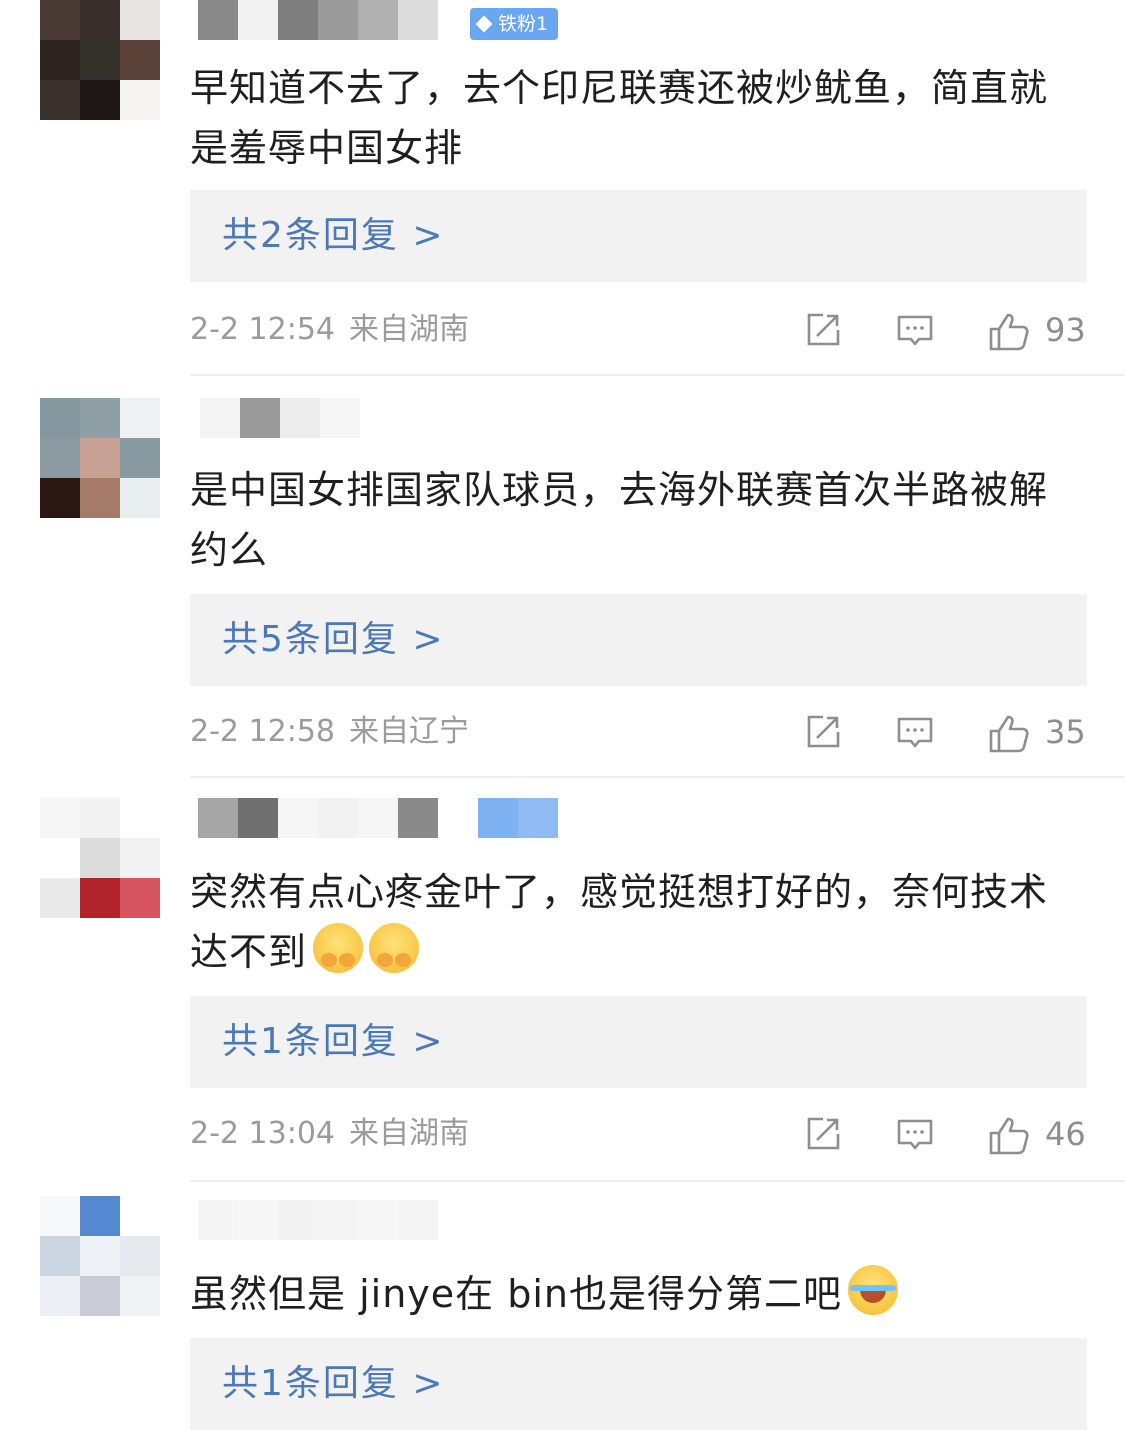 The image size is (1125, 1430). What do you see at coordinates (945, 732) in the screenshot?
I see `comment-actions: 35` at bounding box center [945, 732].